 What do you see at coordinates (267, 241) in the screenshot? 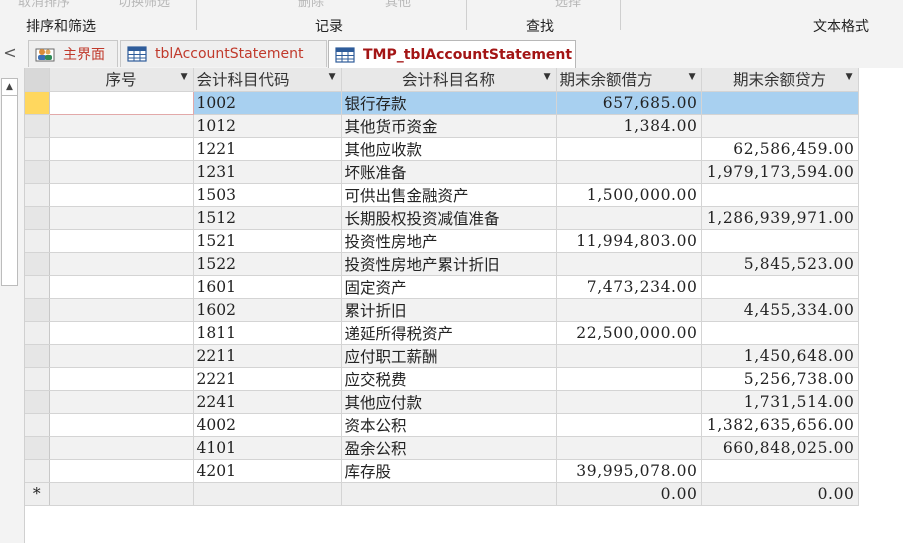
I see `cell-account-code: 1521` at bounding box center [267, 241].